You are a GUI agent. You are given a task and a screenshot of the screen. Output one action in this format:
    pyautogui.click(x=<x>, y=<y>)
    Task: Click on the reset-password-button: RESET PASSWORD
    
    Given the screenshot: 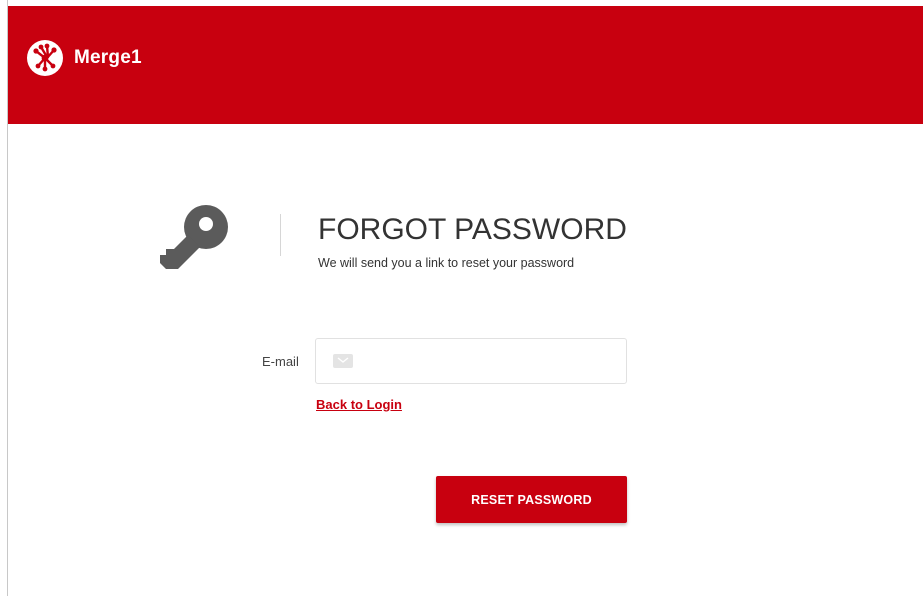 What is the action you would take?
    pyautogui.click(x=531, y=499)
    